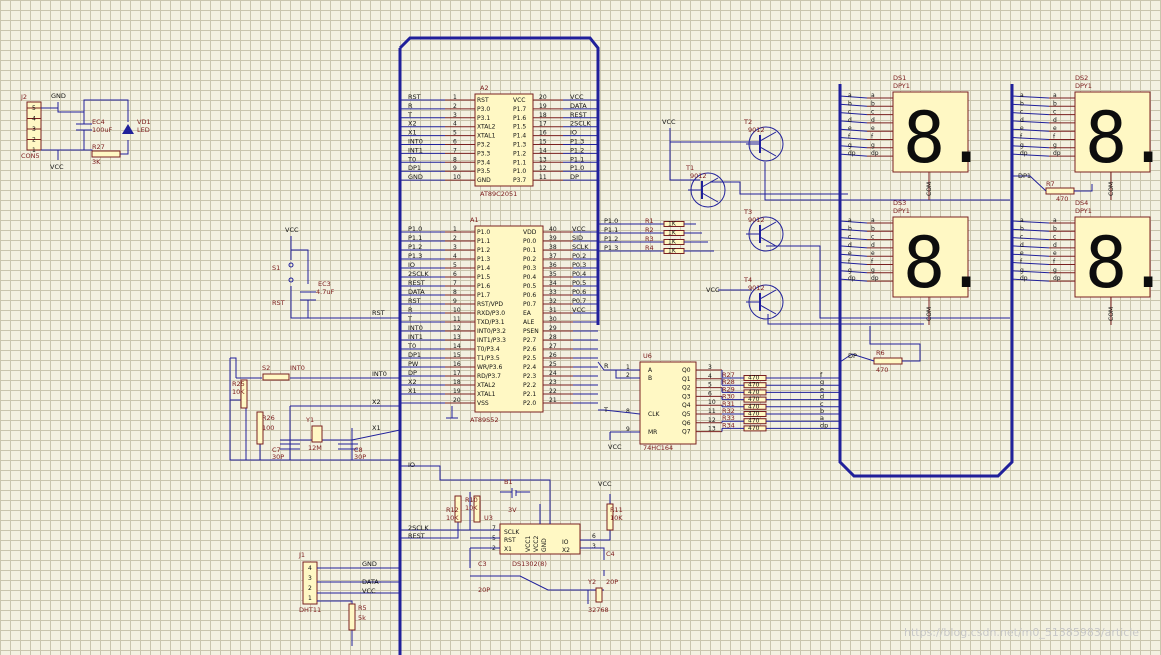  I want to click on pin-number: 37, so click(553, 256).